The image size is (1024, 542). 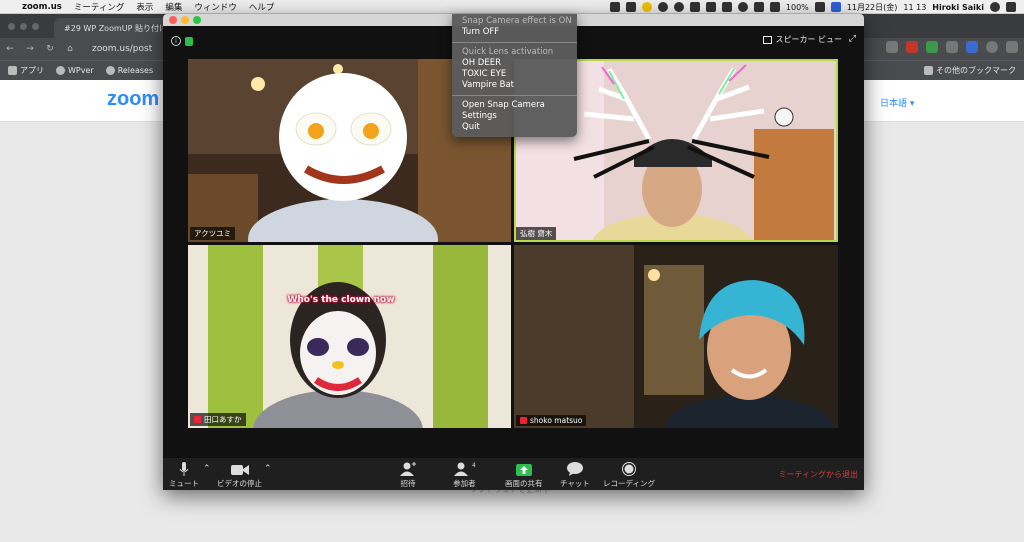 What do you see at coordinates (474, 465) in the screenshot?
I see `participant-count: 4` at bounding box center [474, 465].